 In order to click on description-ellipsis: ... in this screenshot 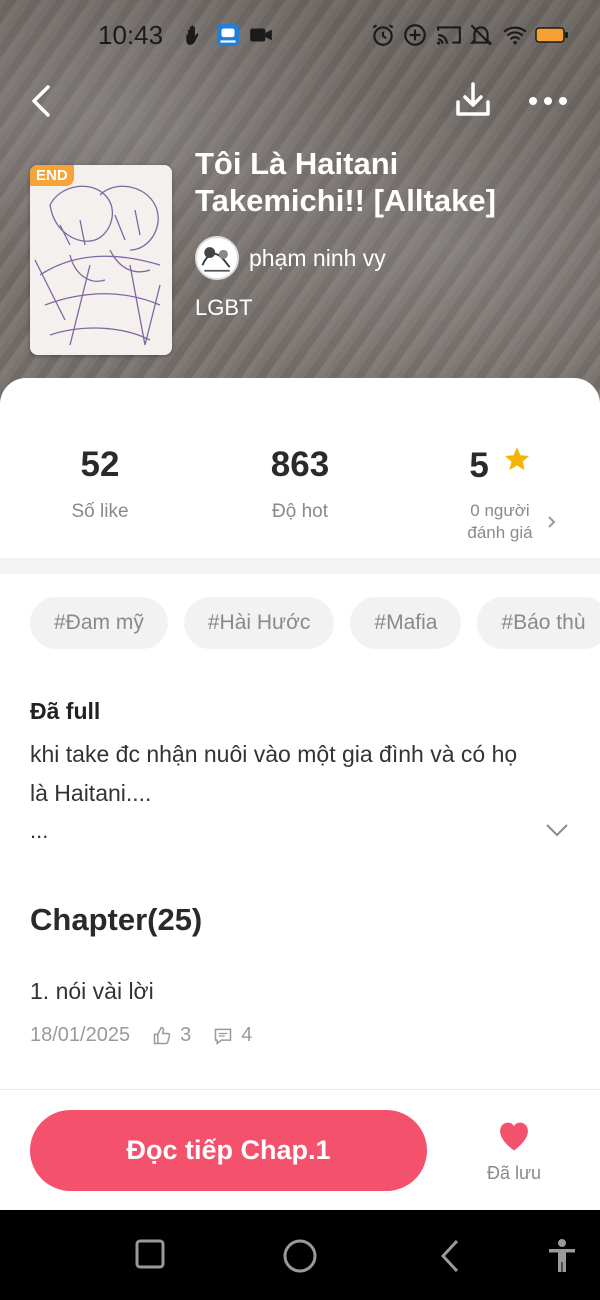, I will do `click(39, 830)`.